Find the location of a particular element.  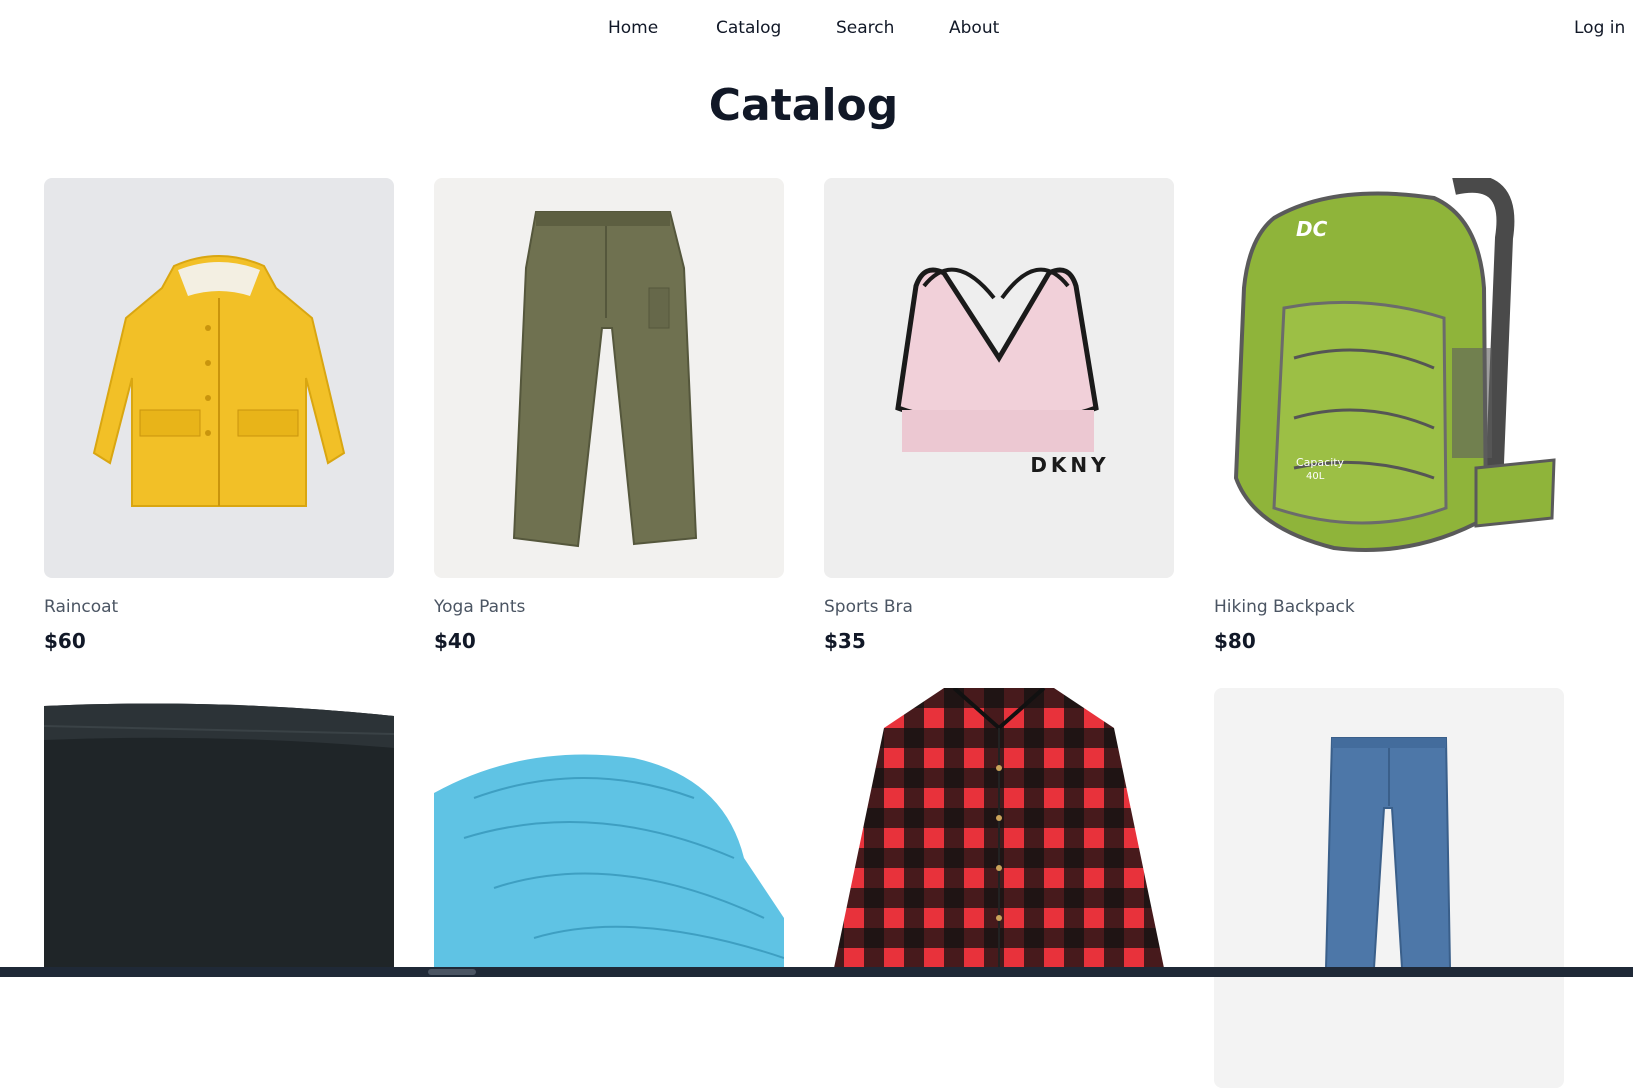

pants-image is located at coordinates (609, 378).